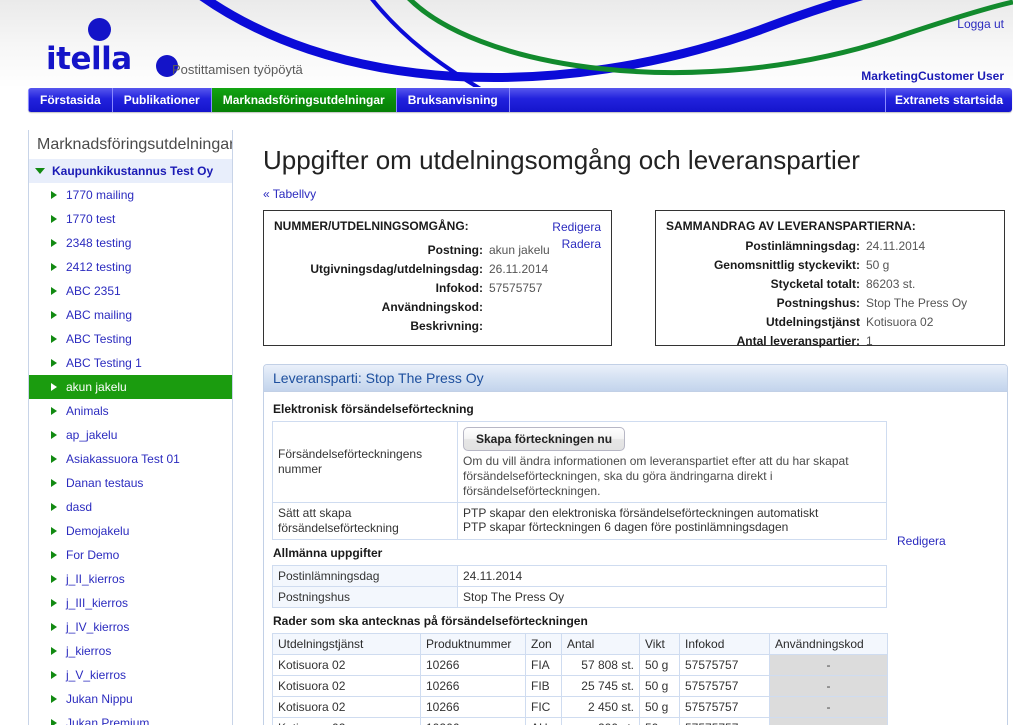 The image size is (1013, 725). What do you see at coordinates (519, 307) in the screenshot?
I see `detail-value` at bounding box center [519, 307].